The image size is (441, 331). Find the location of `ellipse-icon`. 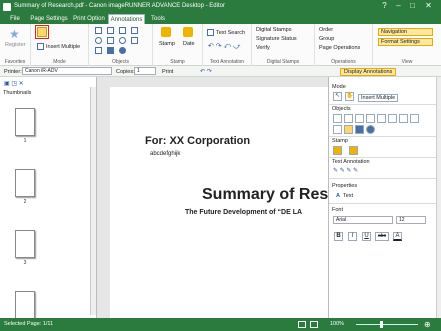

ellipse-icon is located at coordinates (98, 40).